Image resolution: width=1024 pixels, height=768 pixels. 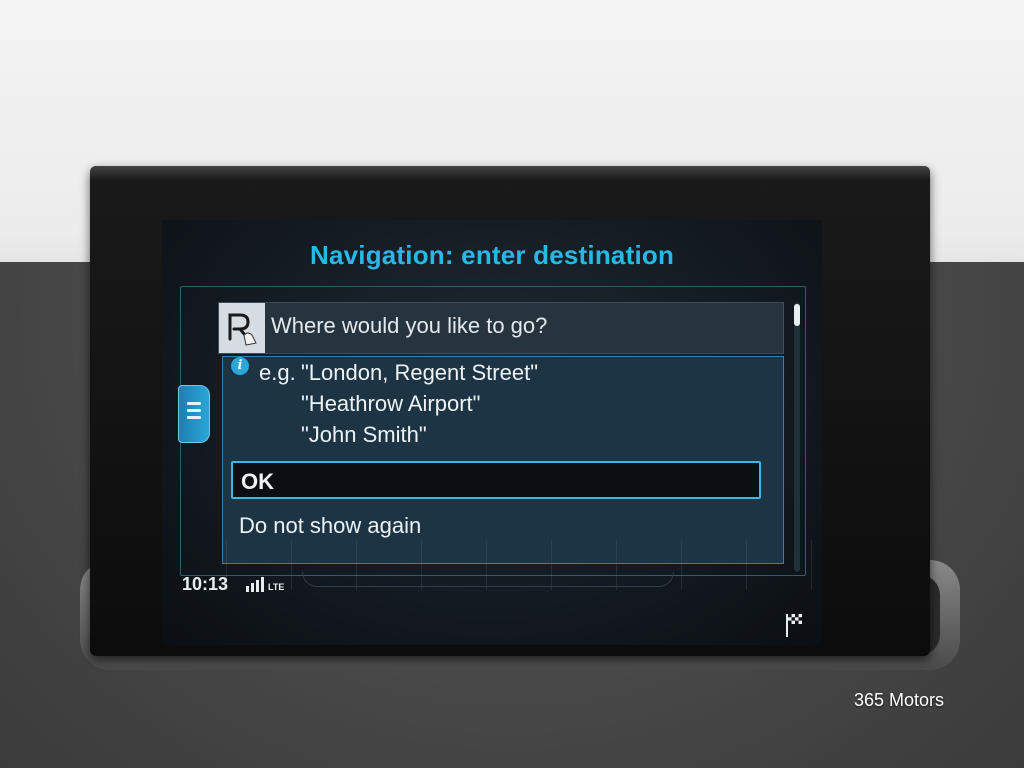 I want to click on scrollbar-thumb, so click(x=797, y=315).